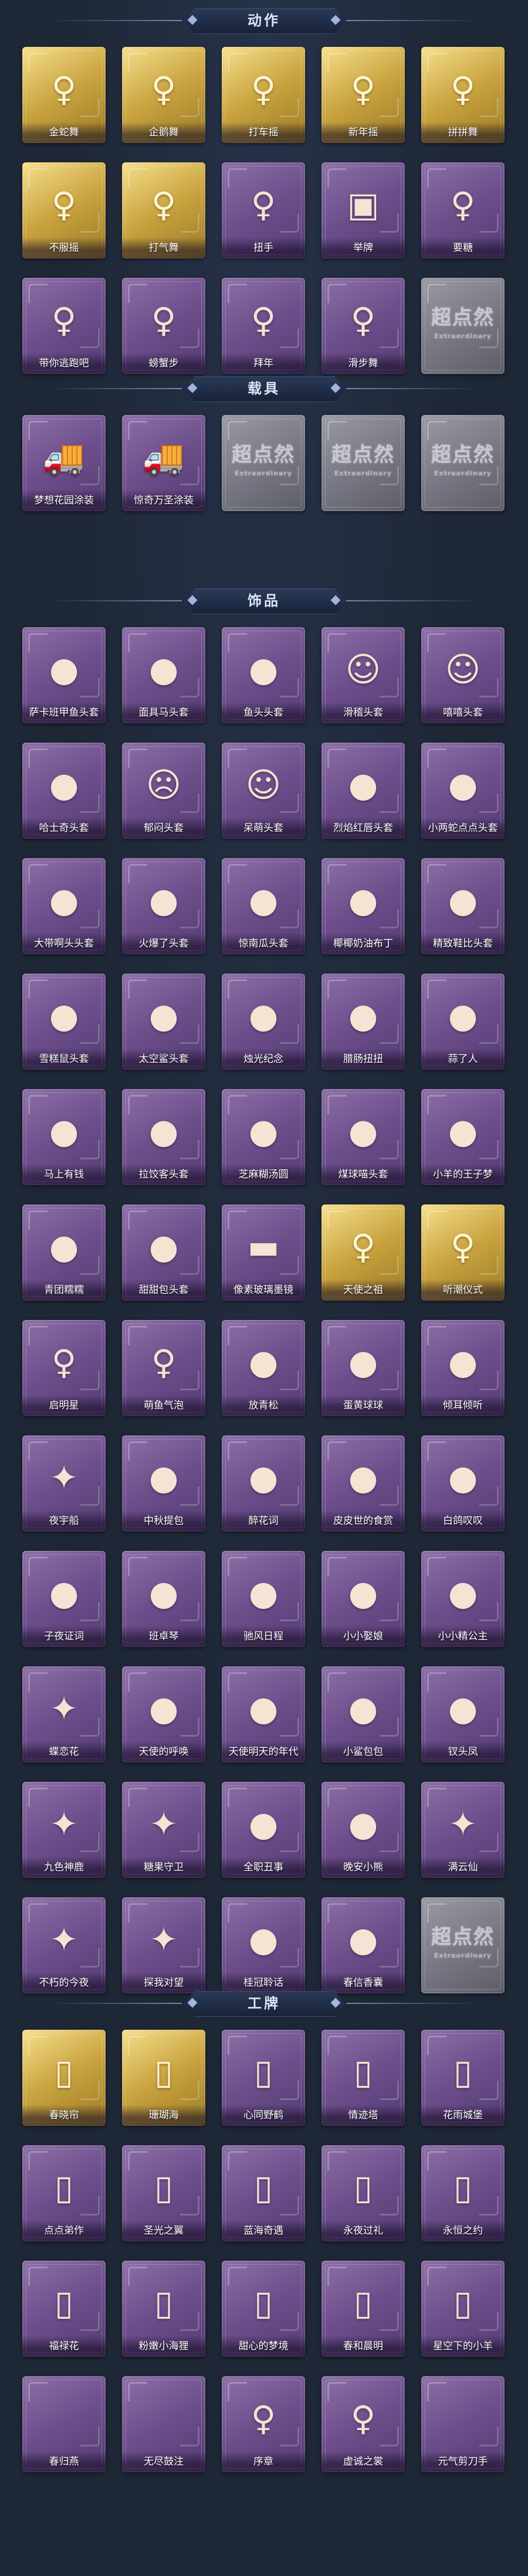 This screenshot has width=528, height=2576. I want to click on item-card: ● 春信香囊, so click(363, 1945).